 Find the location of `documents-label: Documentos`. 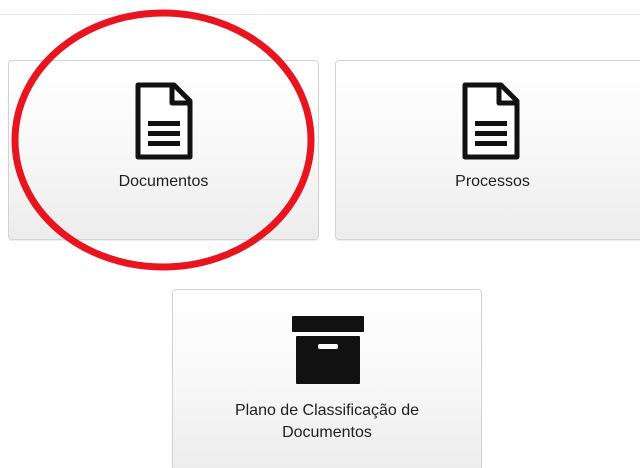

documents-label: Documentos is located at coordinates (163, 181).